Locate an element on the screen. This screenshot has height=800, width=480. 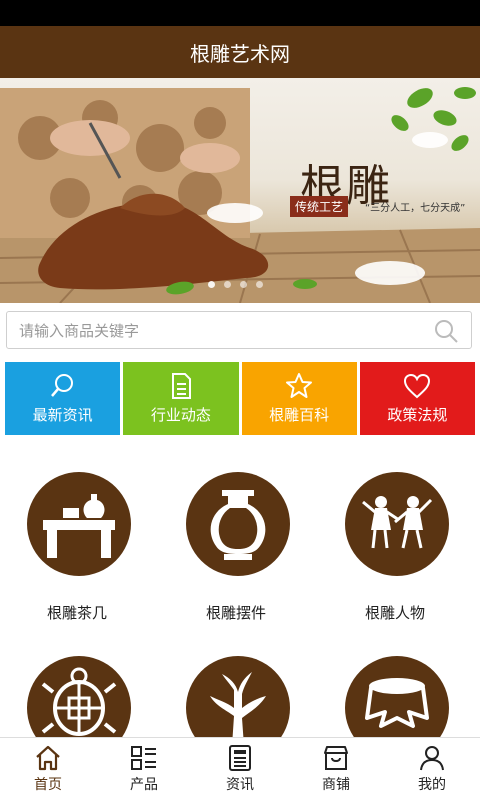
bottom-tab-bar: 首页 产品 资讯 商铺 我的 is located at coordinates (240, 768).